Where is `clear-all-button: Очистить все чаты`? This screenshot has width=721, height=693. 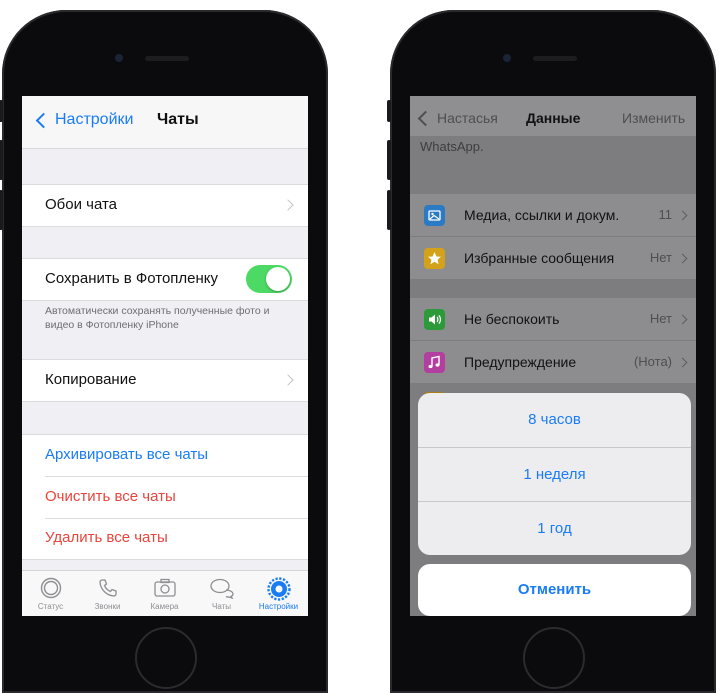
clear-all-button: Очистить все чаты is located at coordinates (165, 497).